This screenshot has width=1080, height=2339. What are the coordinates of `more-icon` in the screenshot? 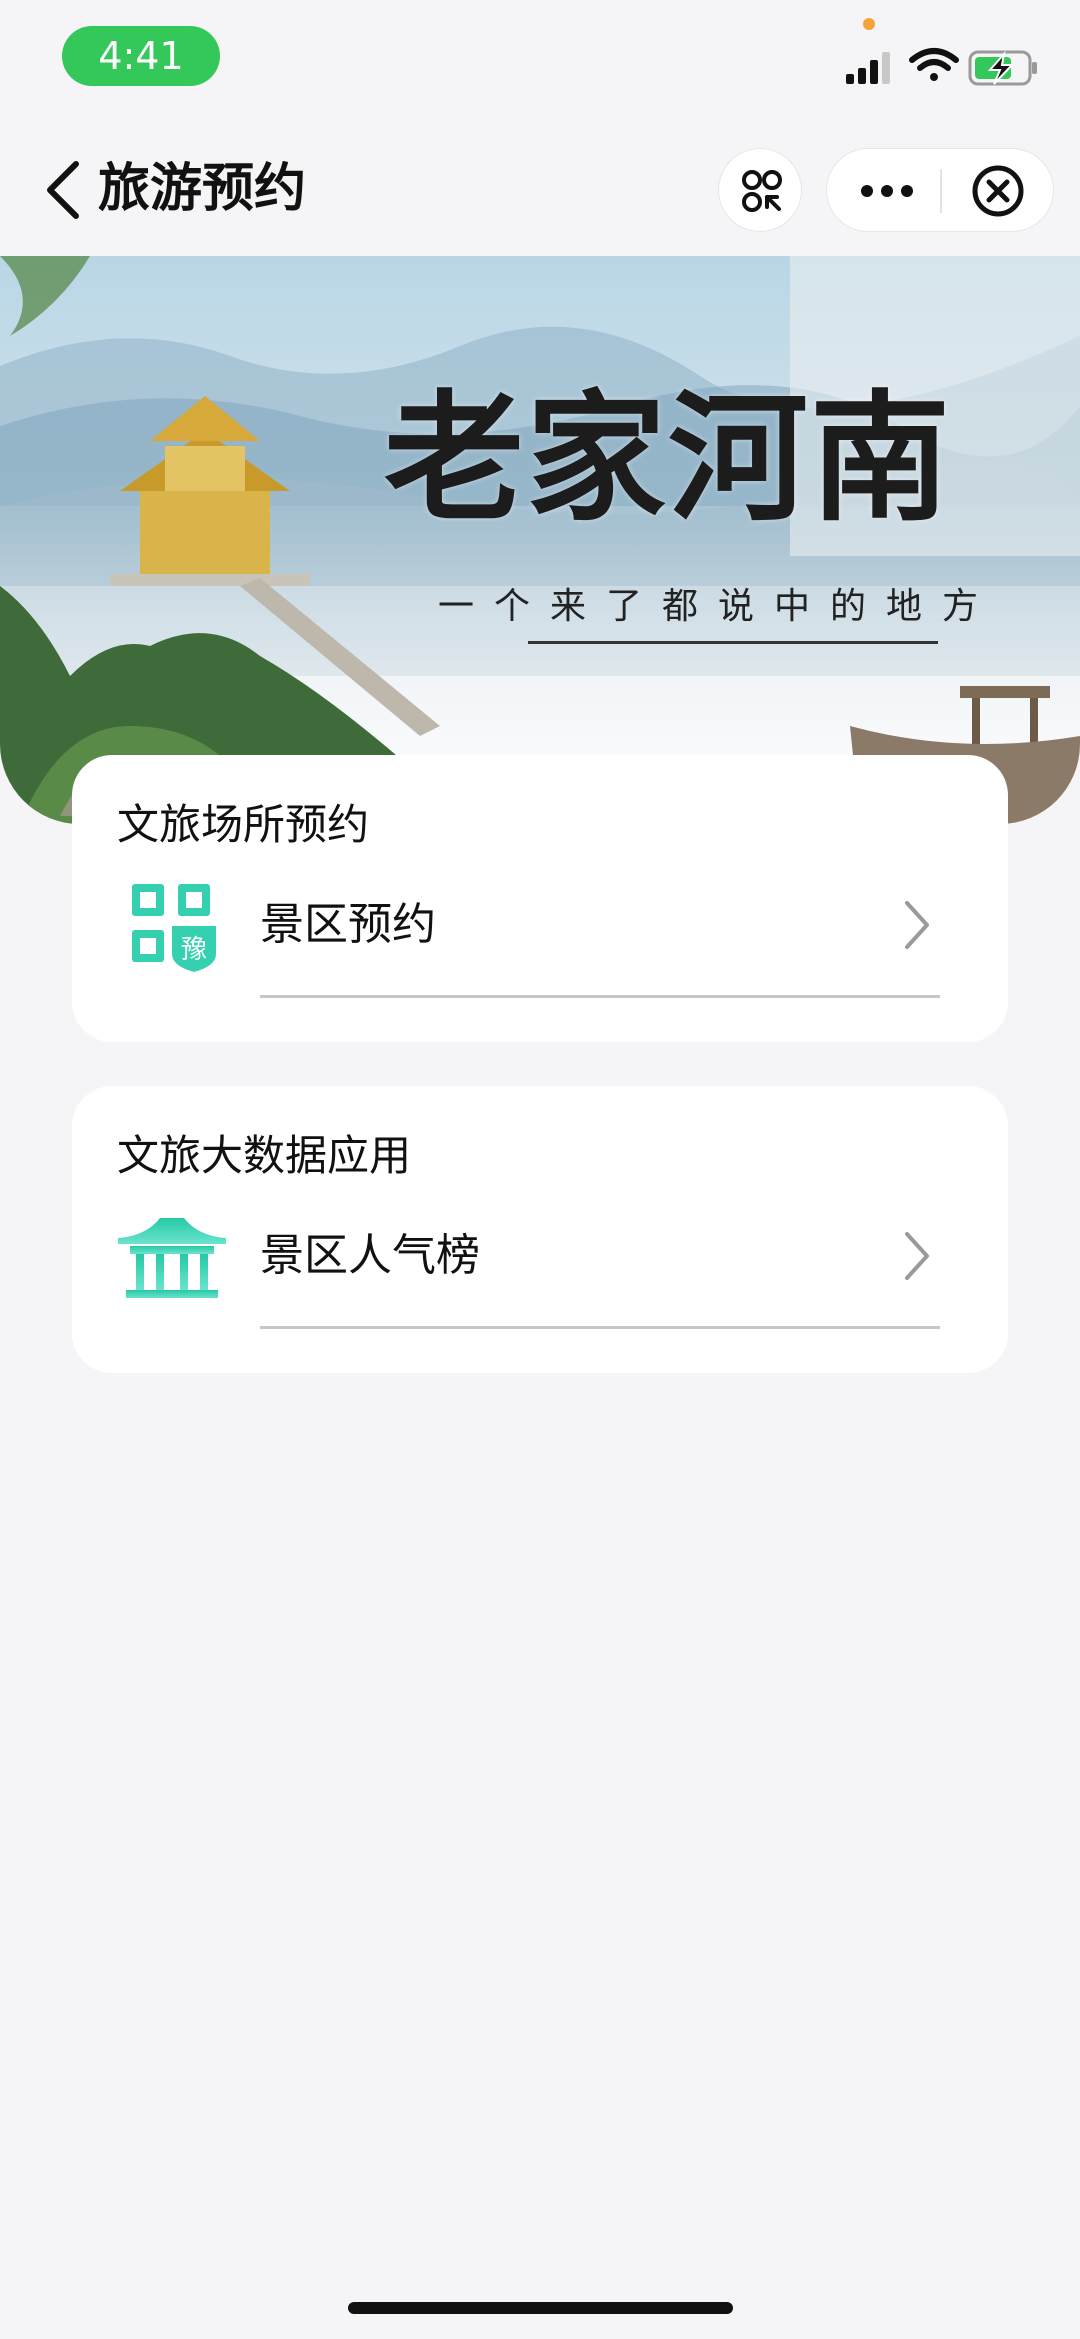 It's located at (887, 191).